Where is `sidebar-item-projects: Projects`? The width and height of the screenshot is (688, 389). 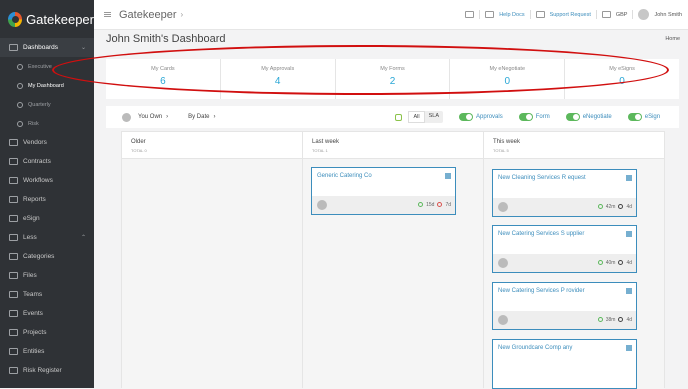
sidebar-item-projects: Projects is located at coordinates (47, 332).